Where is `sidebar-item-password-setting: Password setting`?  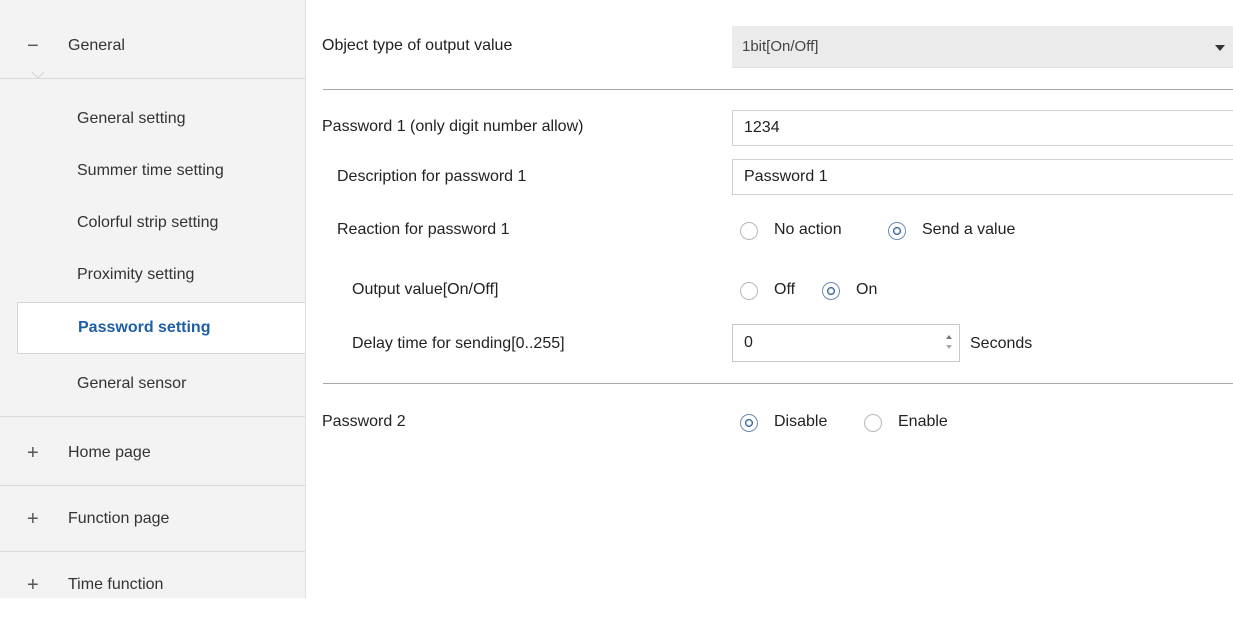 sidebar-item-password-setting: Password setting is located at coordinates (161, 328).